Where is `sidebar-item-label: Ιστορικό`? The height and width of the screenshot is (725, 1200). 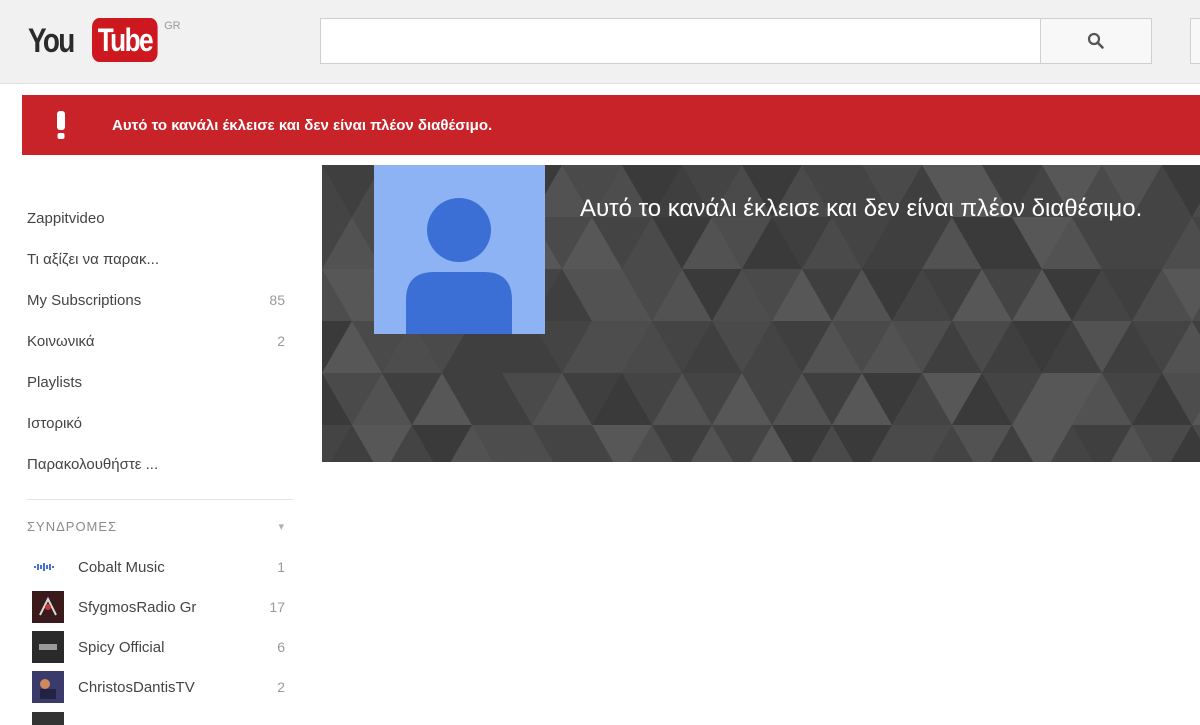
sidebar-item-label: Ιστορικό is located at coordinates (55, 423).